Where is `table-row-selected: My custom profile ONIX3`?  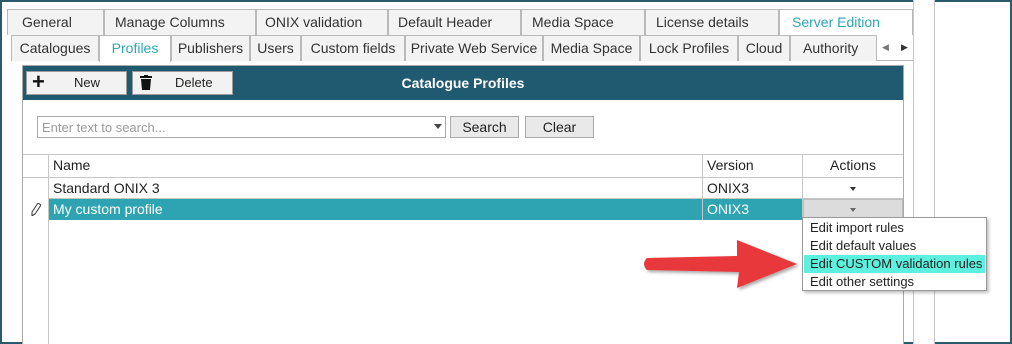 table-row-selected: My custom profile ONIX3 is located at coordinates (475, 209).